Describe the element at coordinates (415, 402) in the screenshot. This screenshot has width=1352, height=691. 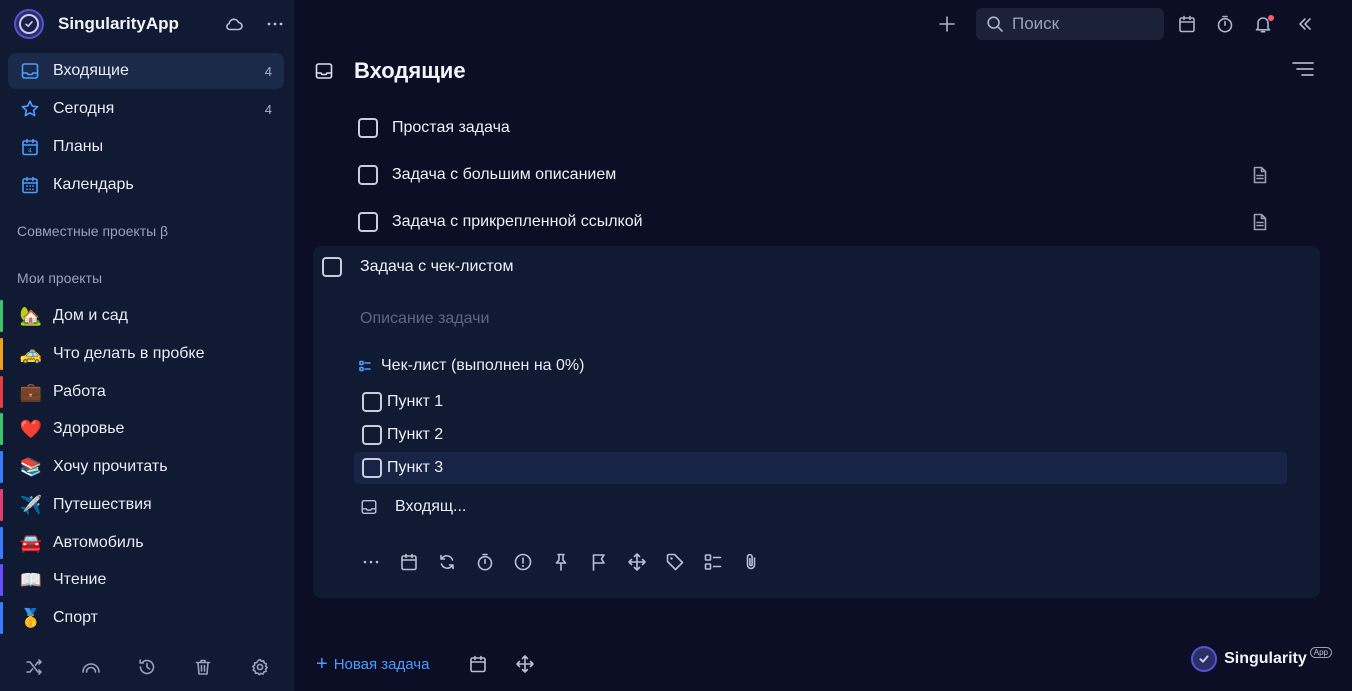
I see `checklist-item-label: Пункт 1` at that location.